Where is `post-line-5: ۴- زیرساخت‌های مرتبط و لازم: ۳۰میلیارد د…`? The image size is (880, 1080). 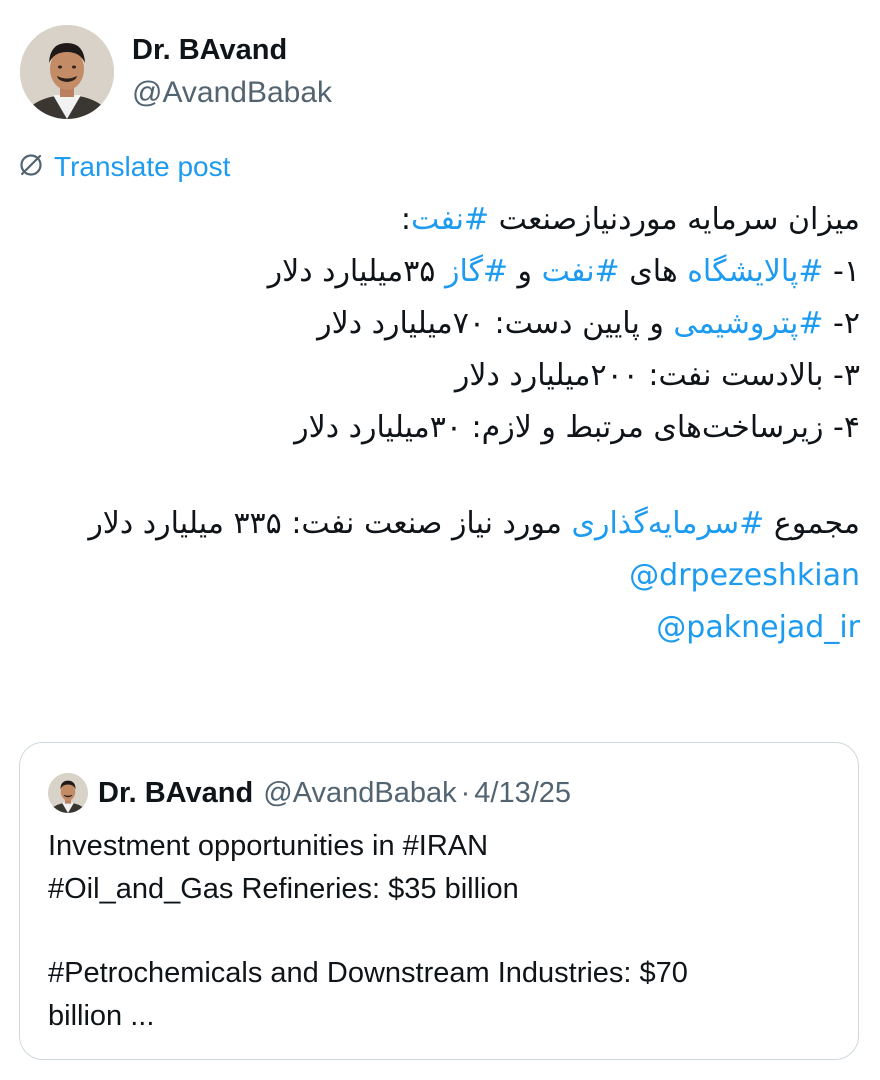 post-line-5: ۴- زیرساخت‌های مرتبط و لازم: ۳۰میلیارد د… is located at coordinates (577, 427).